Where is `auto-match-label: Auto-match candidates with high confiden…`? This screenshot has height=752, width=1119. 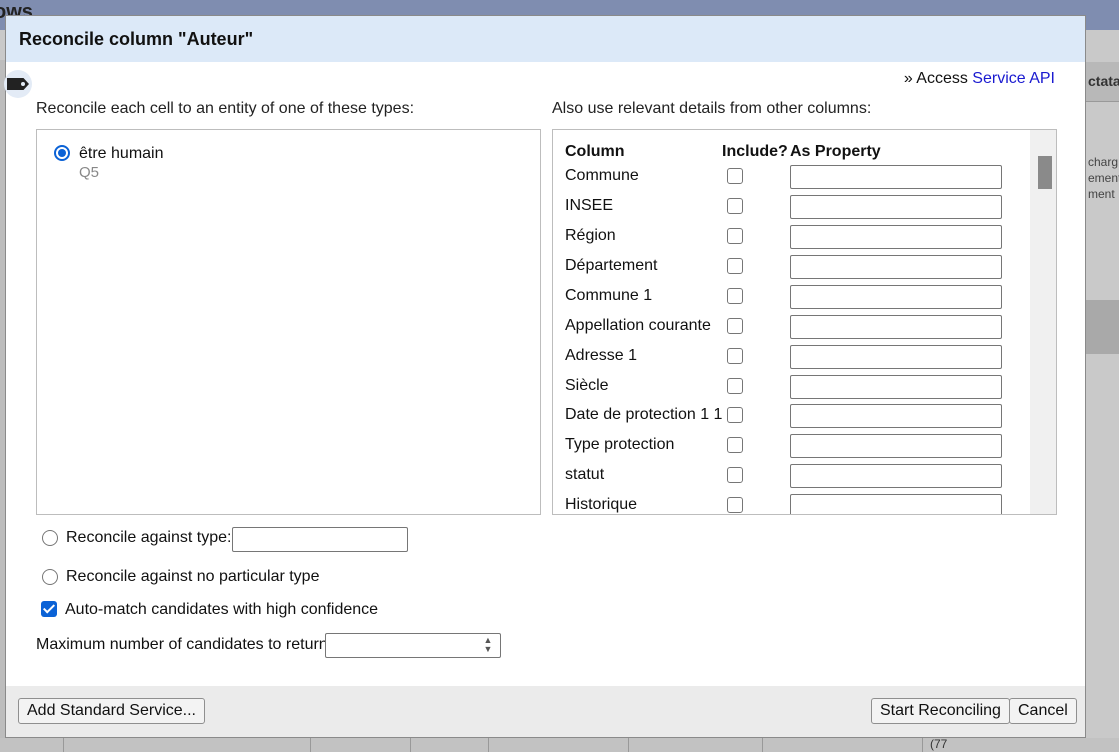
auto-match-label: Auto-match candidates with high confiden… is located at coordinates (221, 610).